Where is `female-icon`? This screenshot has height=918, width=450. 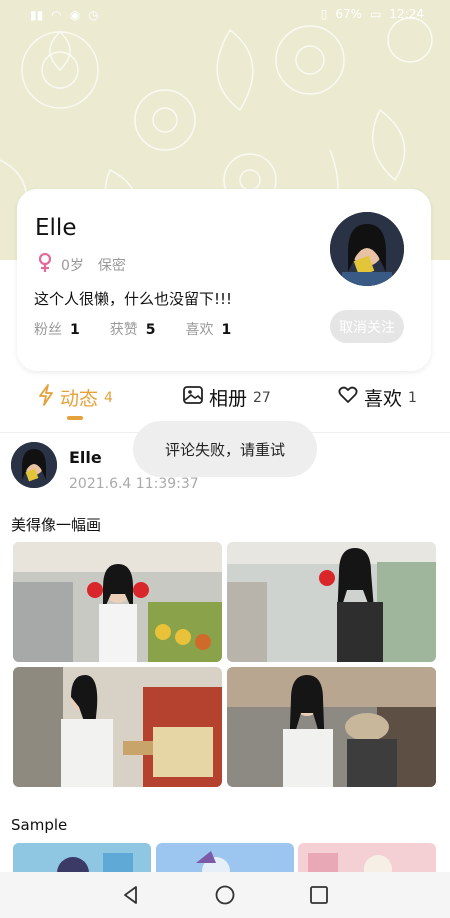
female-icon is located at coordinates (45, 264).